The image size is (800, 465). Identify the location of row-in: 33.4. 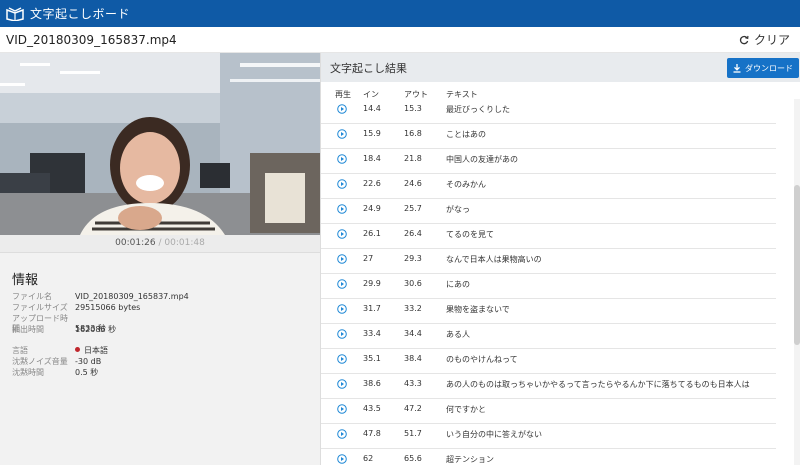
(372, 333).